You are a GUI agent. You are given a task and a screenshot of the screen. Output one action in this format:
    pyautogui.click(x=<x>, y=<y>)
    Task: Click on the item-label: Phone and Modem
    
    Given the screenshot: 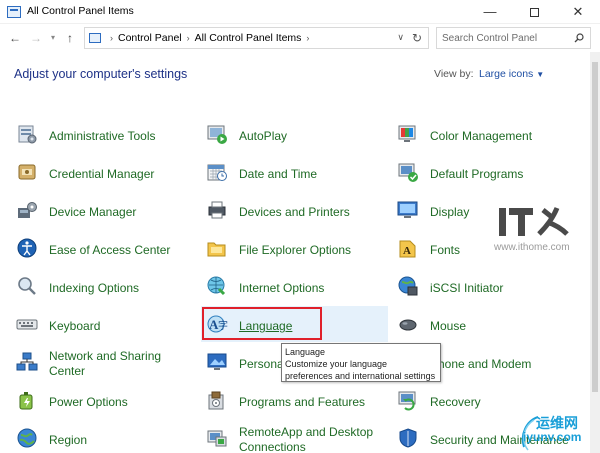 What is the action you would take?
    pyautogui.click(x=481, y=364)
    